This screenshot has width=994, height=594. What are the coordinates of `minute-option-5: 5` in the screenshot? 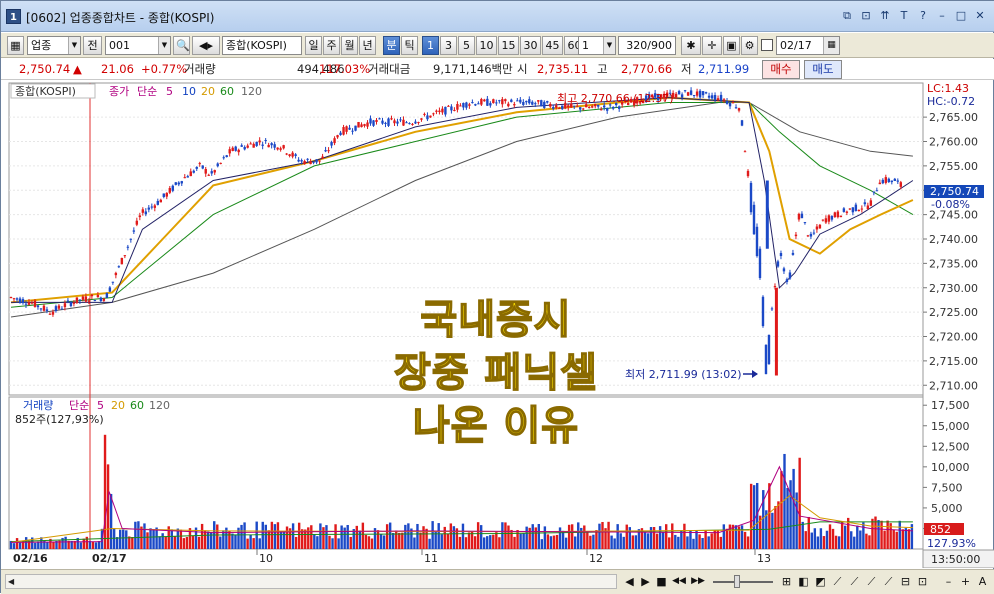 It's located at (466, 45).